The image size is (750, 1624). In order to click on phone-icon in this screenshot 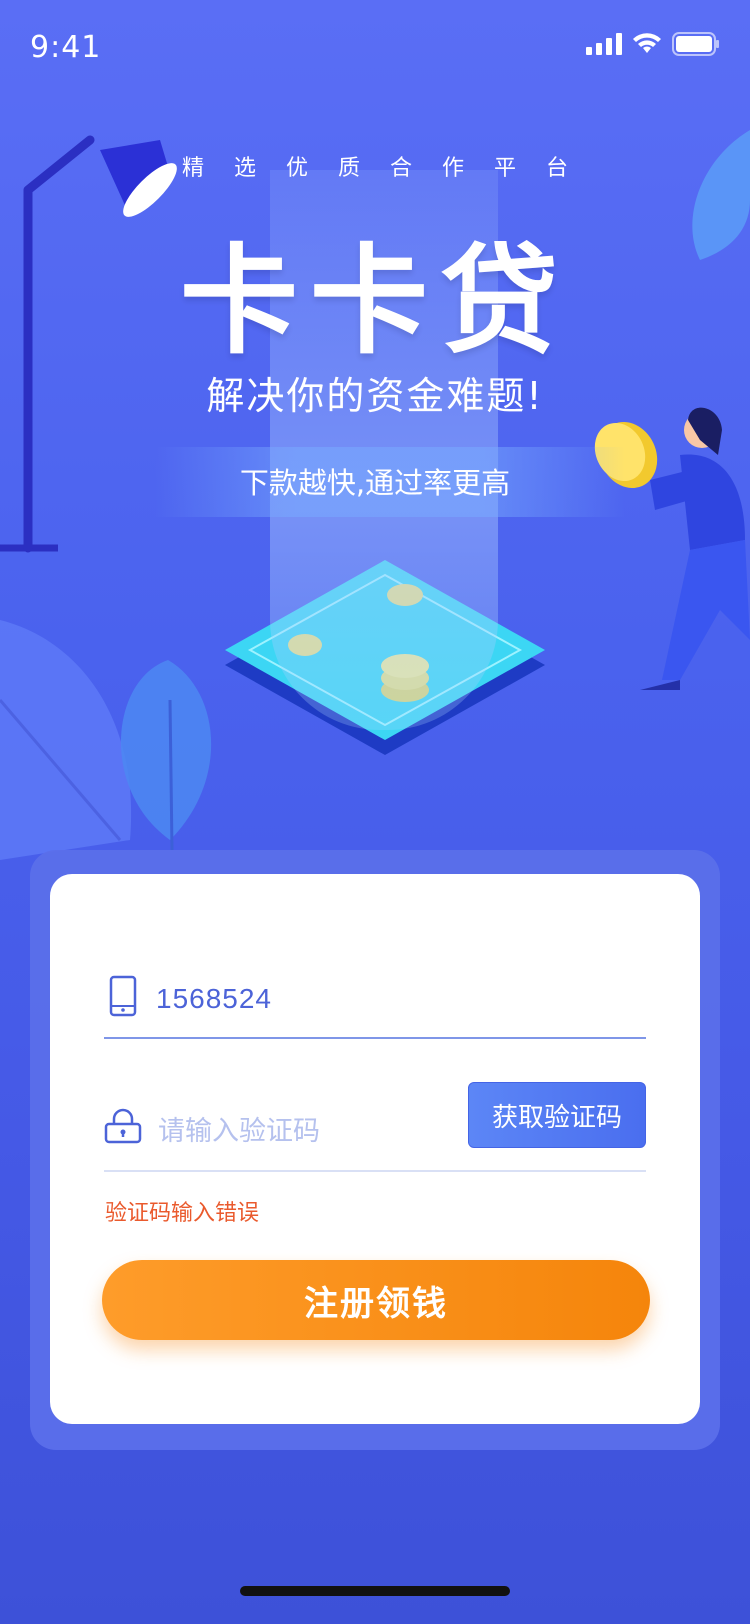, I will do `click(123, 996)`.